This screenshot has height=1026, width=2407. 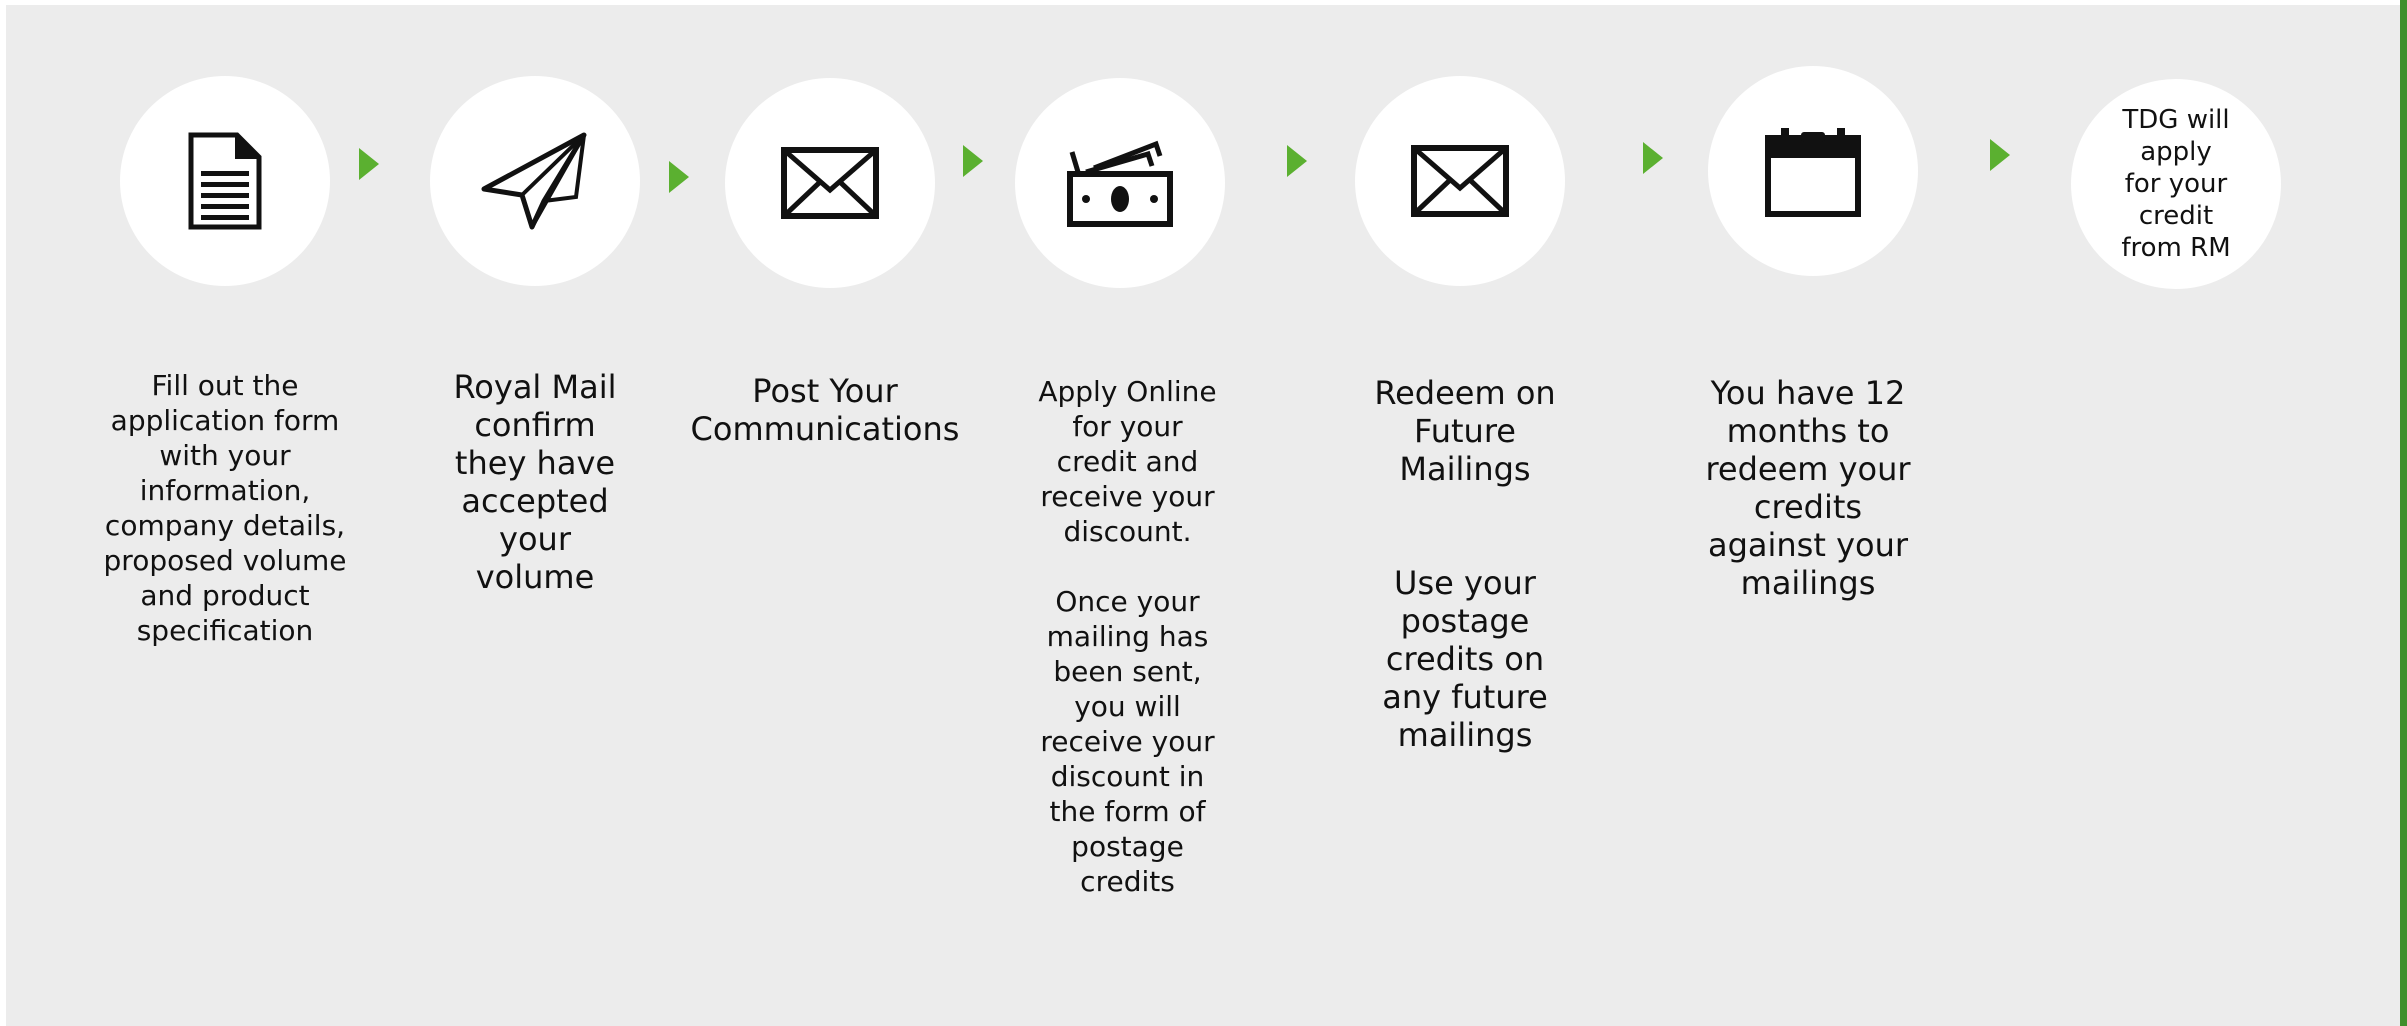 I want to click on step-6-circle, so click(x=1813, y=171).